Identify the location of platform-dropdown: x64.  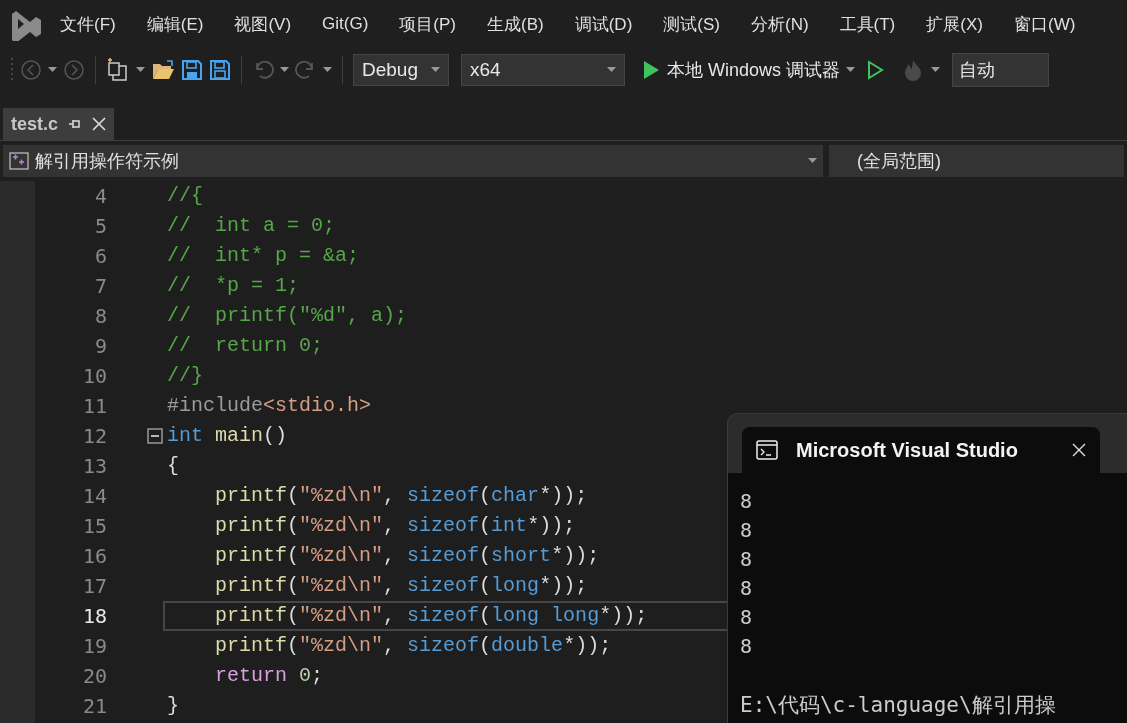
(543, 70).